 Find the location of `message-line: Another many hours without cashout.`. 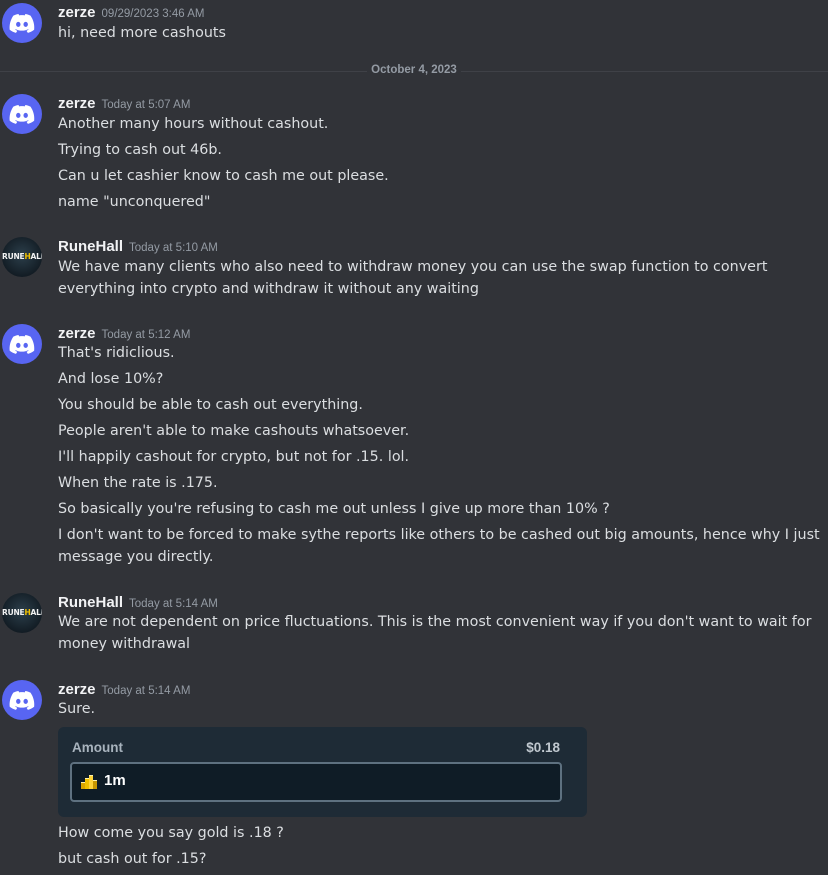

message-line: Another many hours without cashout. is located at coordinates (193, 124).